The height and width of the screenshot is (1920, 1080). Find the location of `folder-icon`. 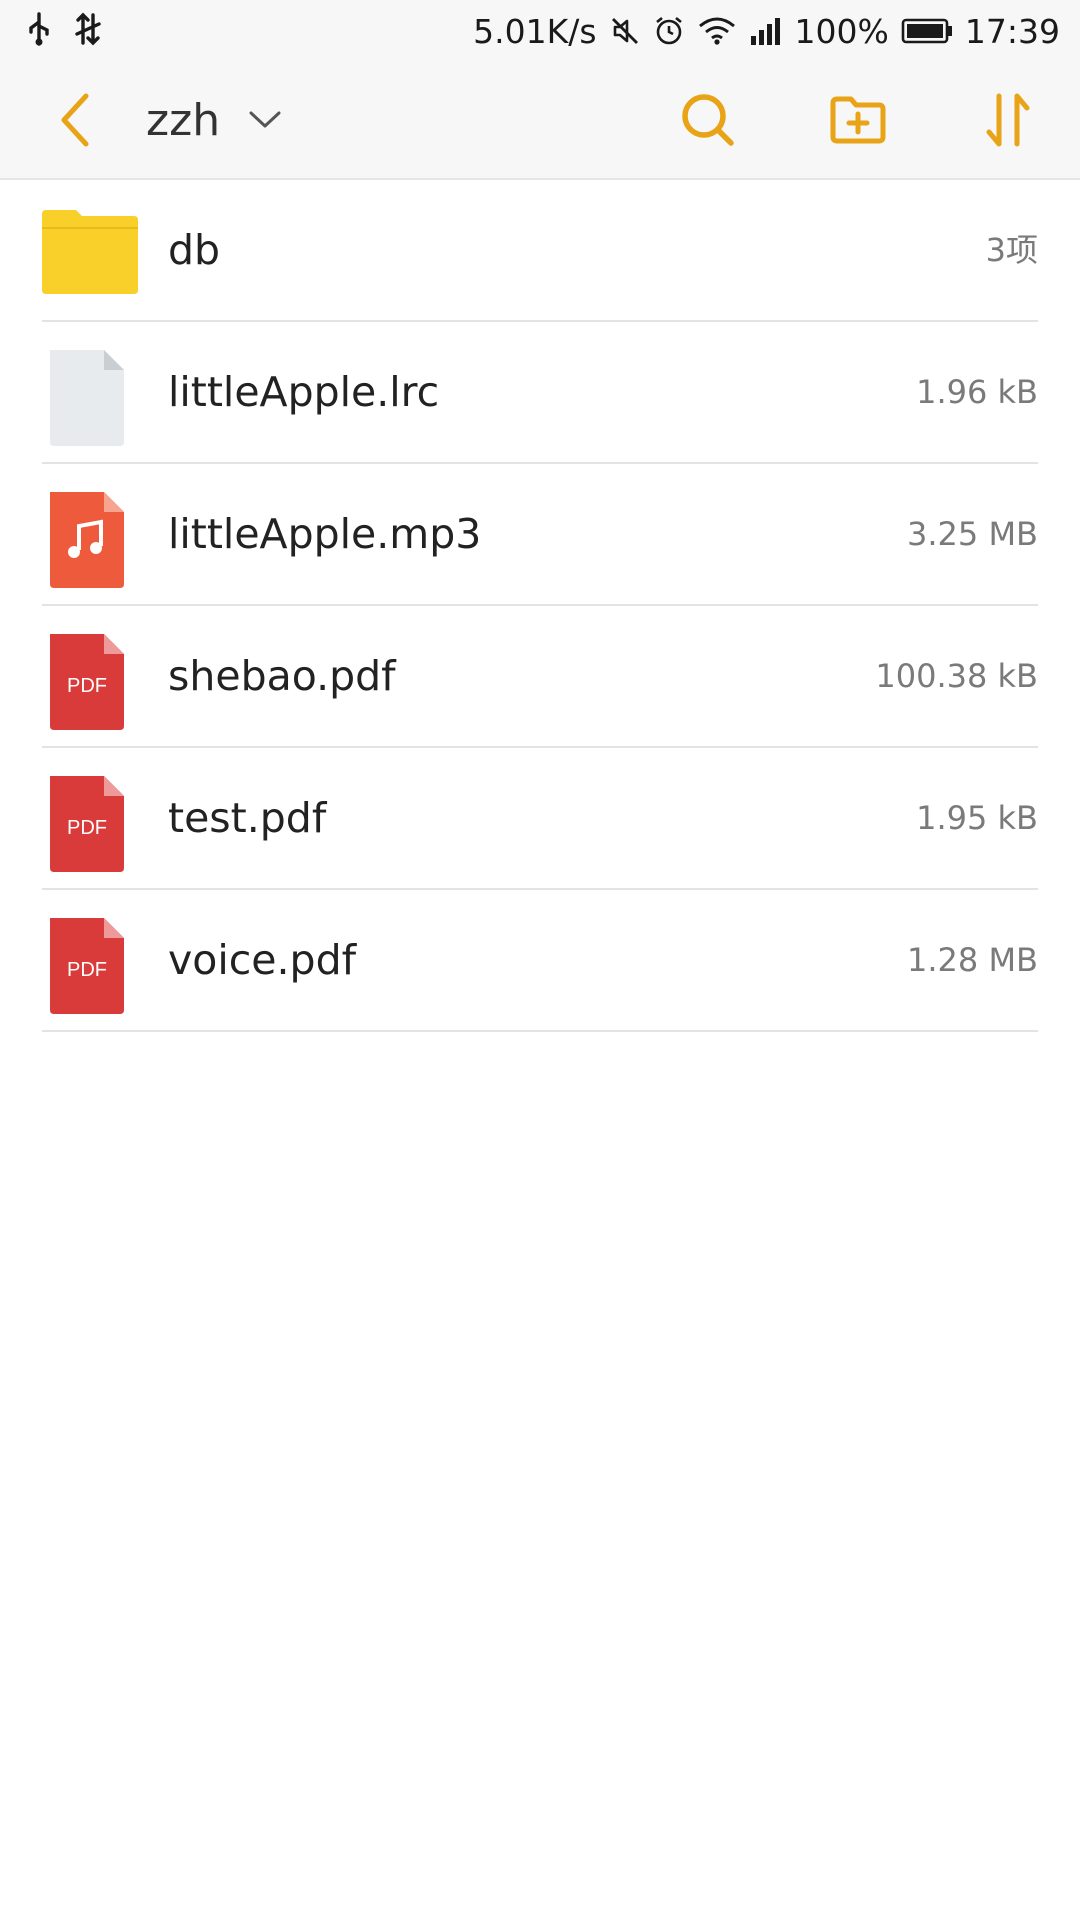

folder-icon is located at coordinates (90, 252).